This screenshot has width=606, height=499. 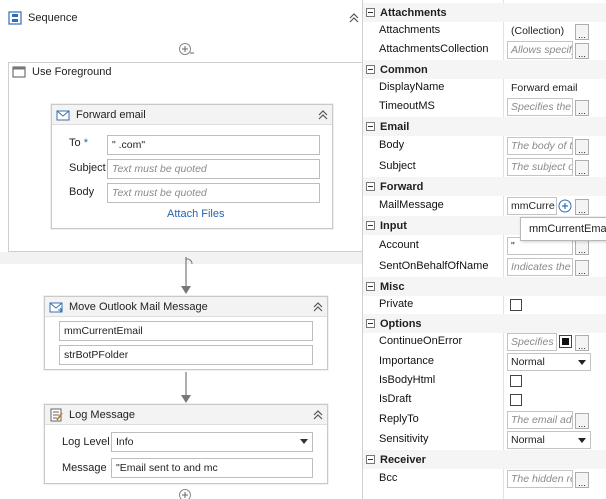 I want to click on collapse-move-mail-icon, so click(x=317, y=306).